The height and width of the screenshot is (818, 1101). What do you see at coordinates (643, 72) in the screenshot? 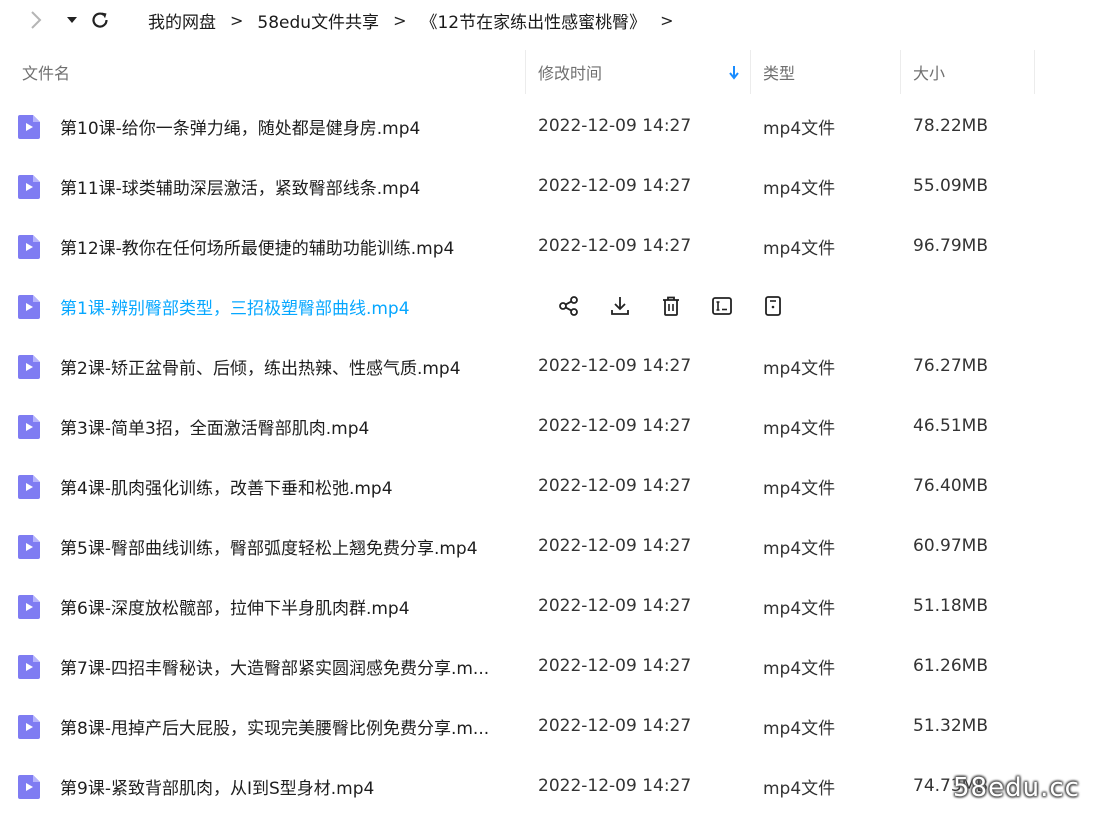
I see `column-header-modified: 修改时间` at bounding box center [643, 72].